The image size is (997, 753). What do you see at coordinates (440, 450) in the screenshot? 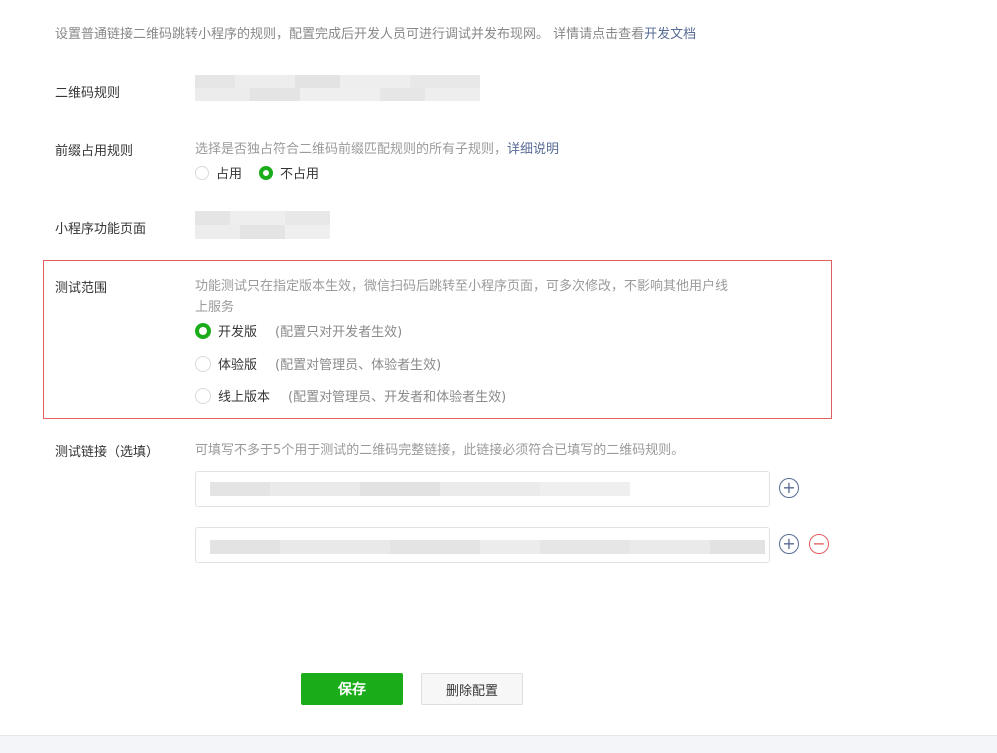
I see `test-links-hint: 可填写不多于5个用于测试的二维码完整链接，此链接必须符合已填写的二维码规则。` at bounding box center [440, 450].